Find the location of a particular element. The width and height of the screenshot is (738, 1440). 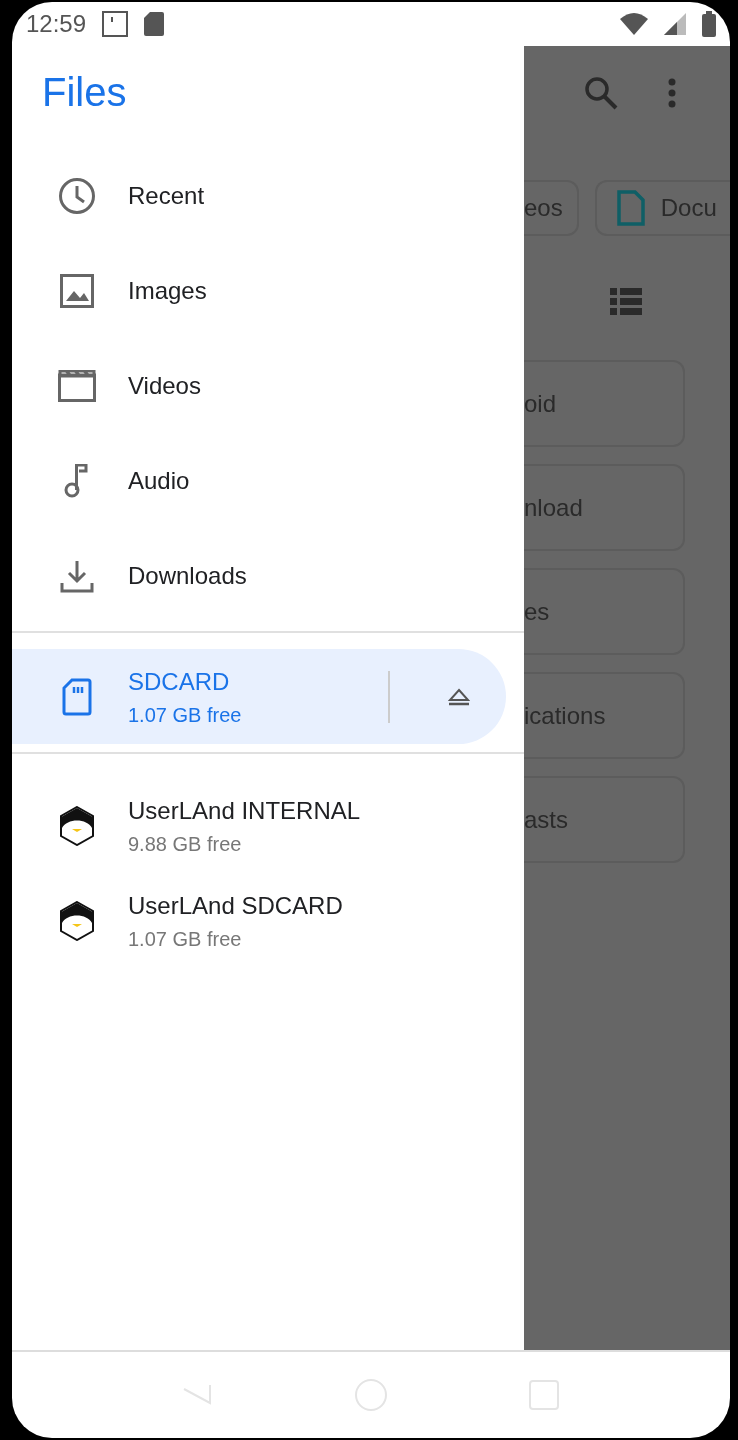

folder-card: nload is located at coordinates (604, 507).